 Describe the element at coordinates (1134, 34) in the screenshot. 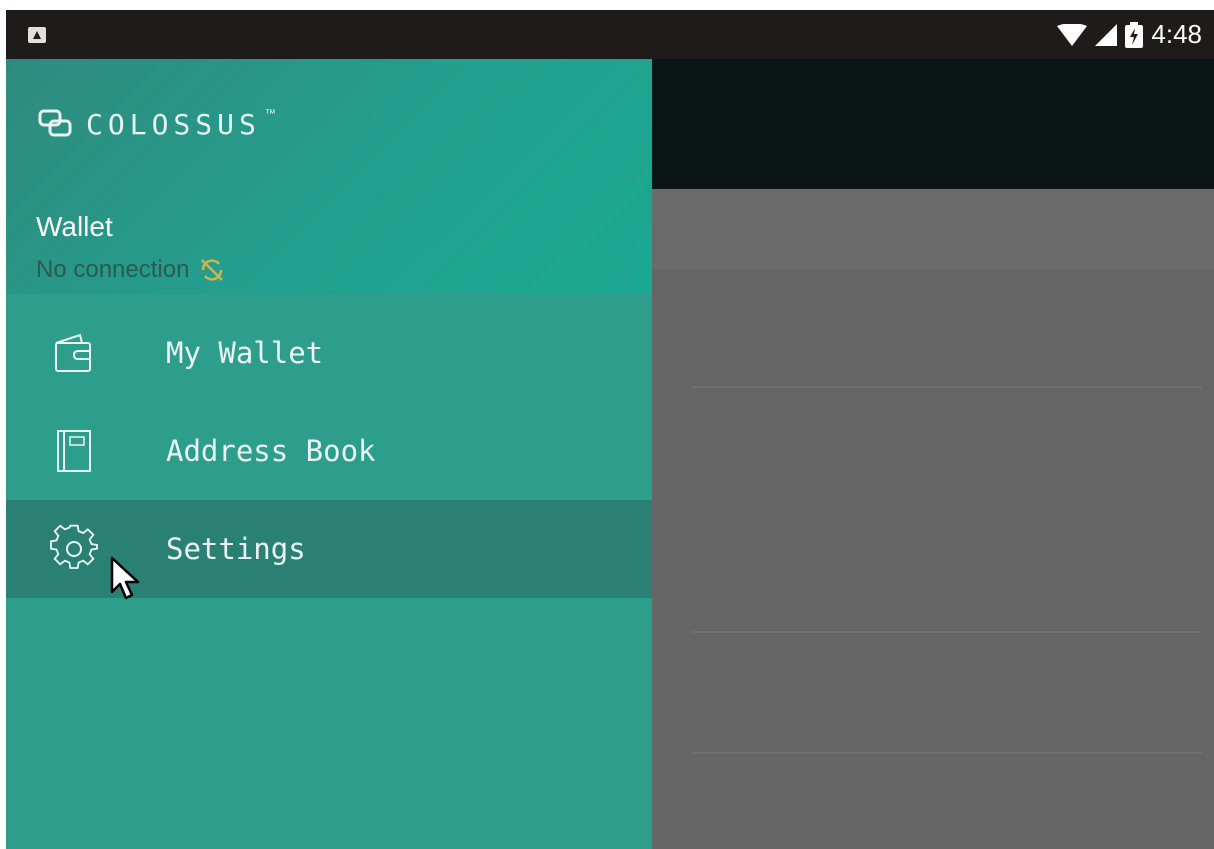

I see `battery-charging-icon` at that location.